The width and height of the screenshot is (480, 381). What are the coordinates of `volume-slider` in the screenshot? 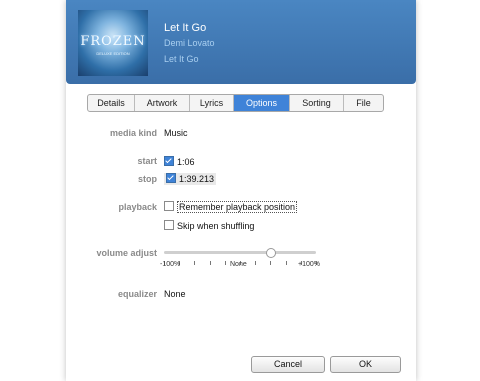 It's located at (240, 253).